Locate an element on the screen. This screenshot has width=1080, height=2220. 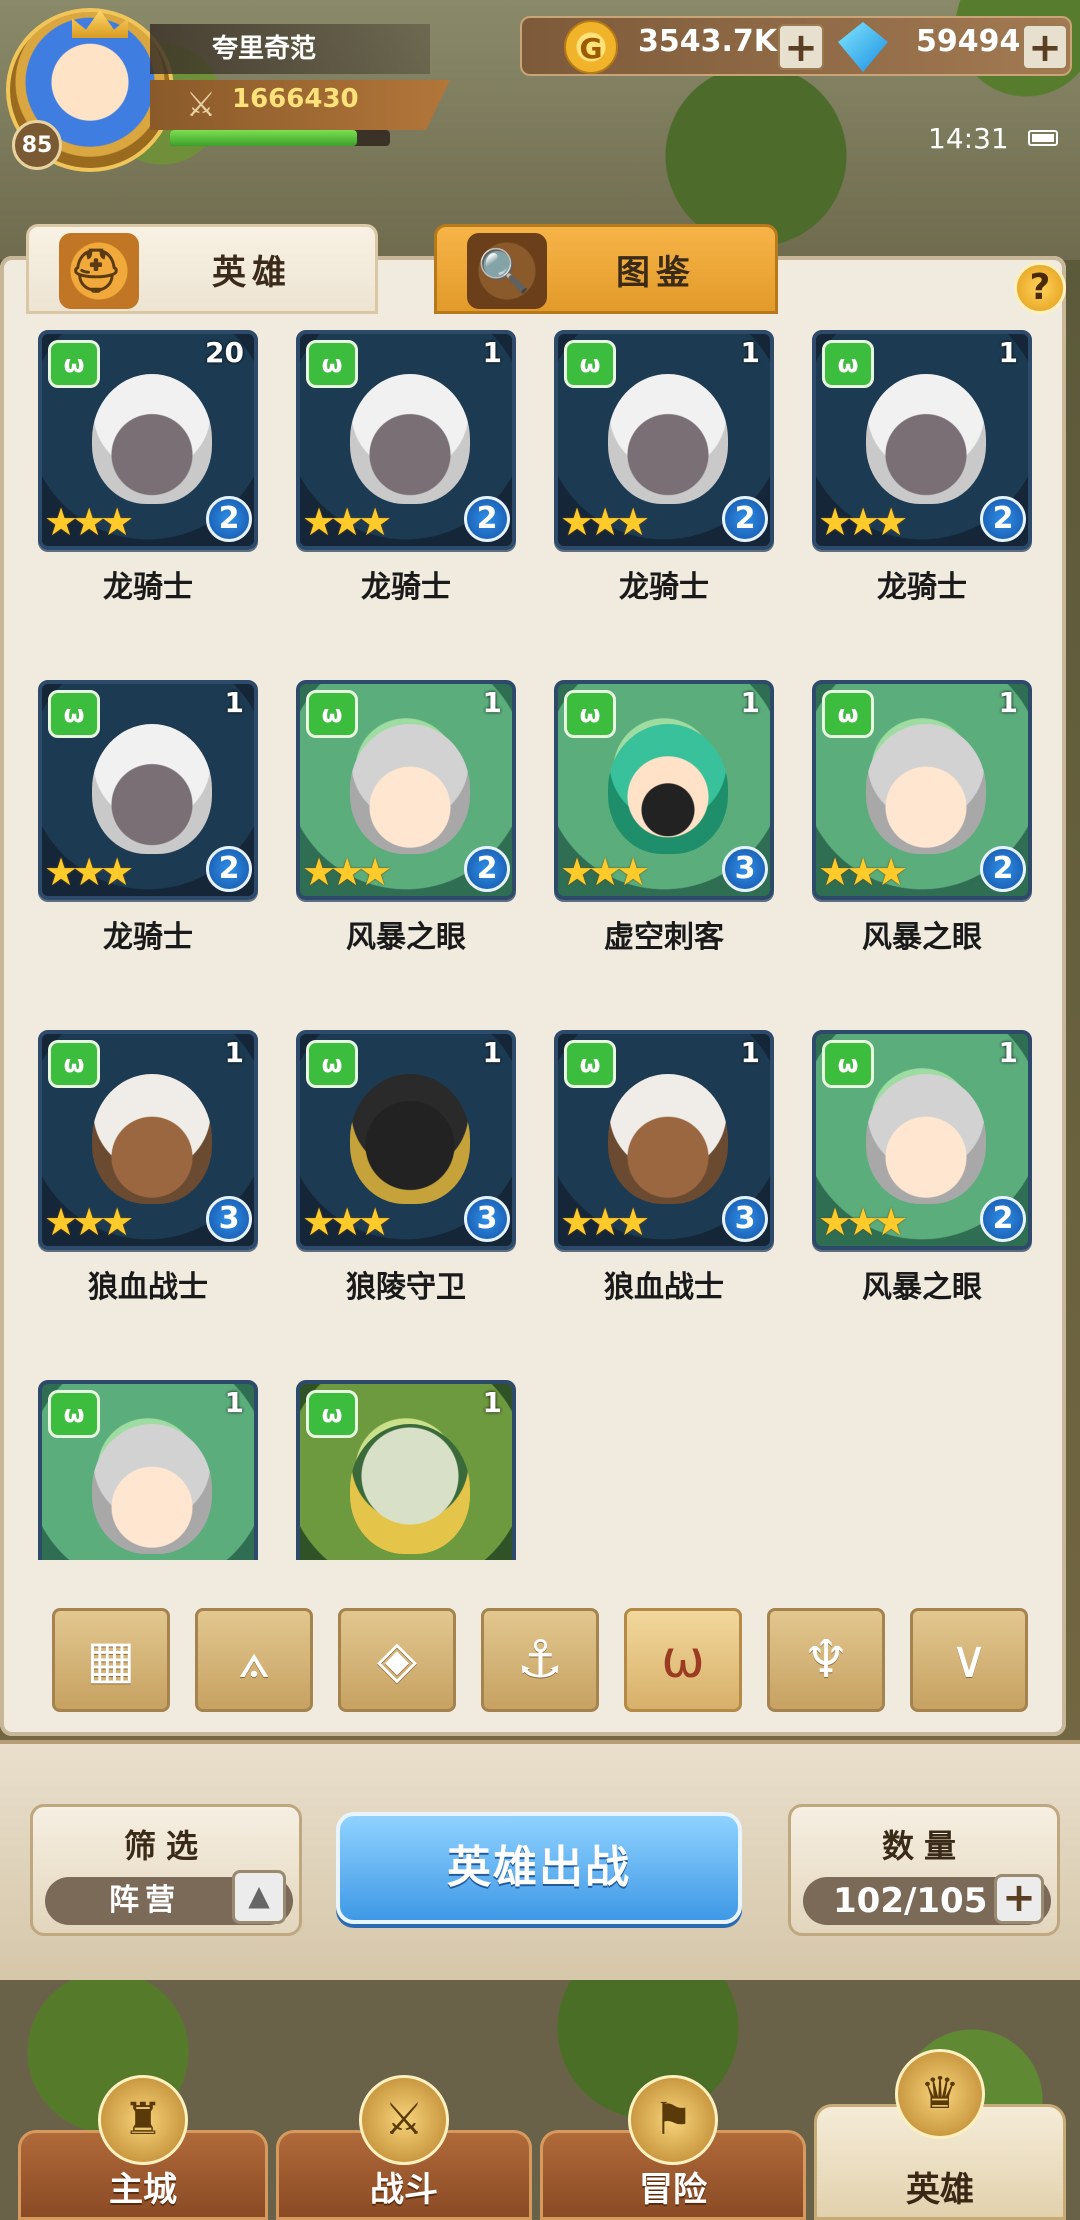
hero-card: ω 1 ★★★ 3 虚空刺客 is located at coordinates (664, 825).